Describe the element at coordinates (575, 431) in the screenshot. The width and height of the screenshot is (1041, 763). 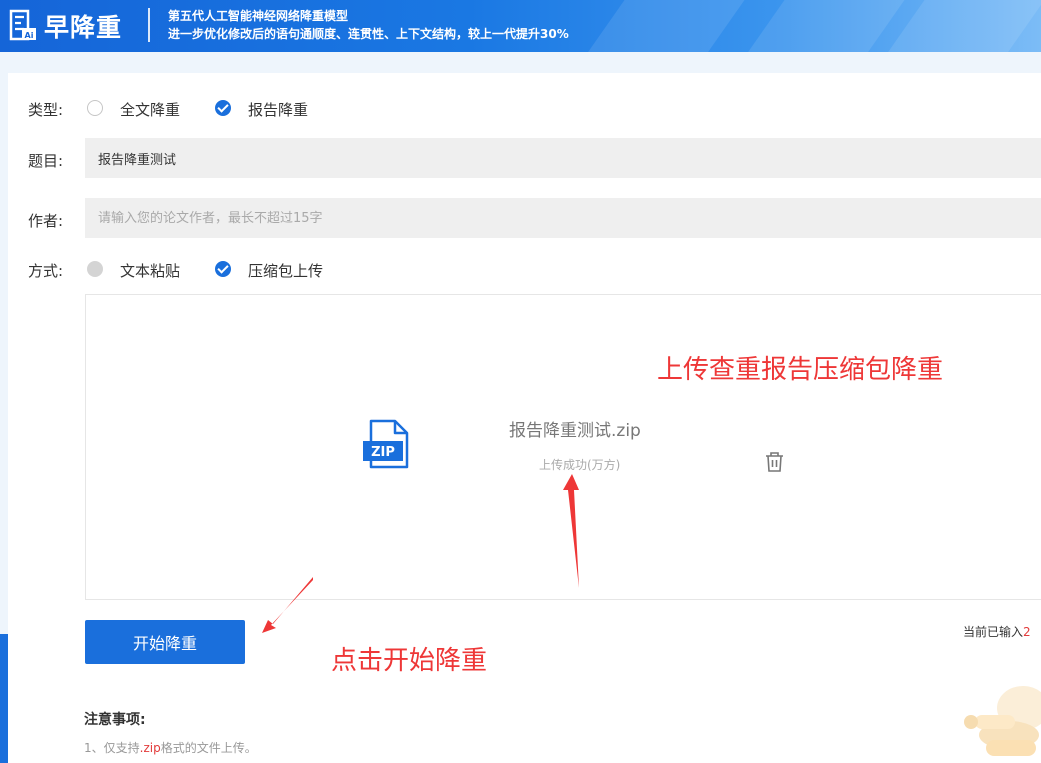
I see `uploaded-file-name: 报告降重测试.zip` at that location.